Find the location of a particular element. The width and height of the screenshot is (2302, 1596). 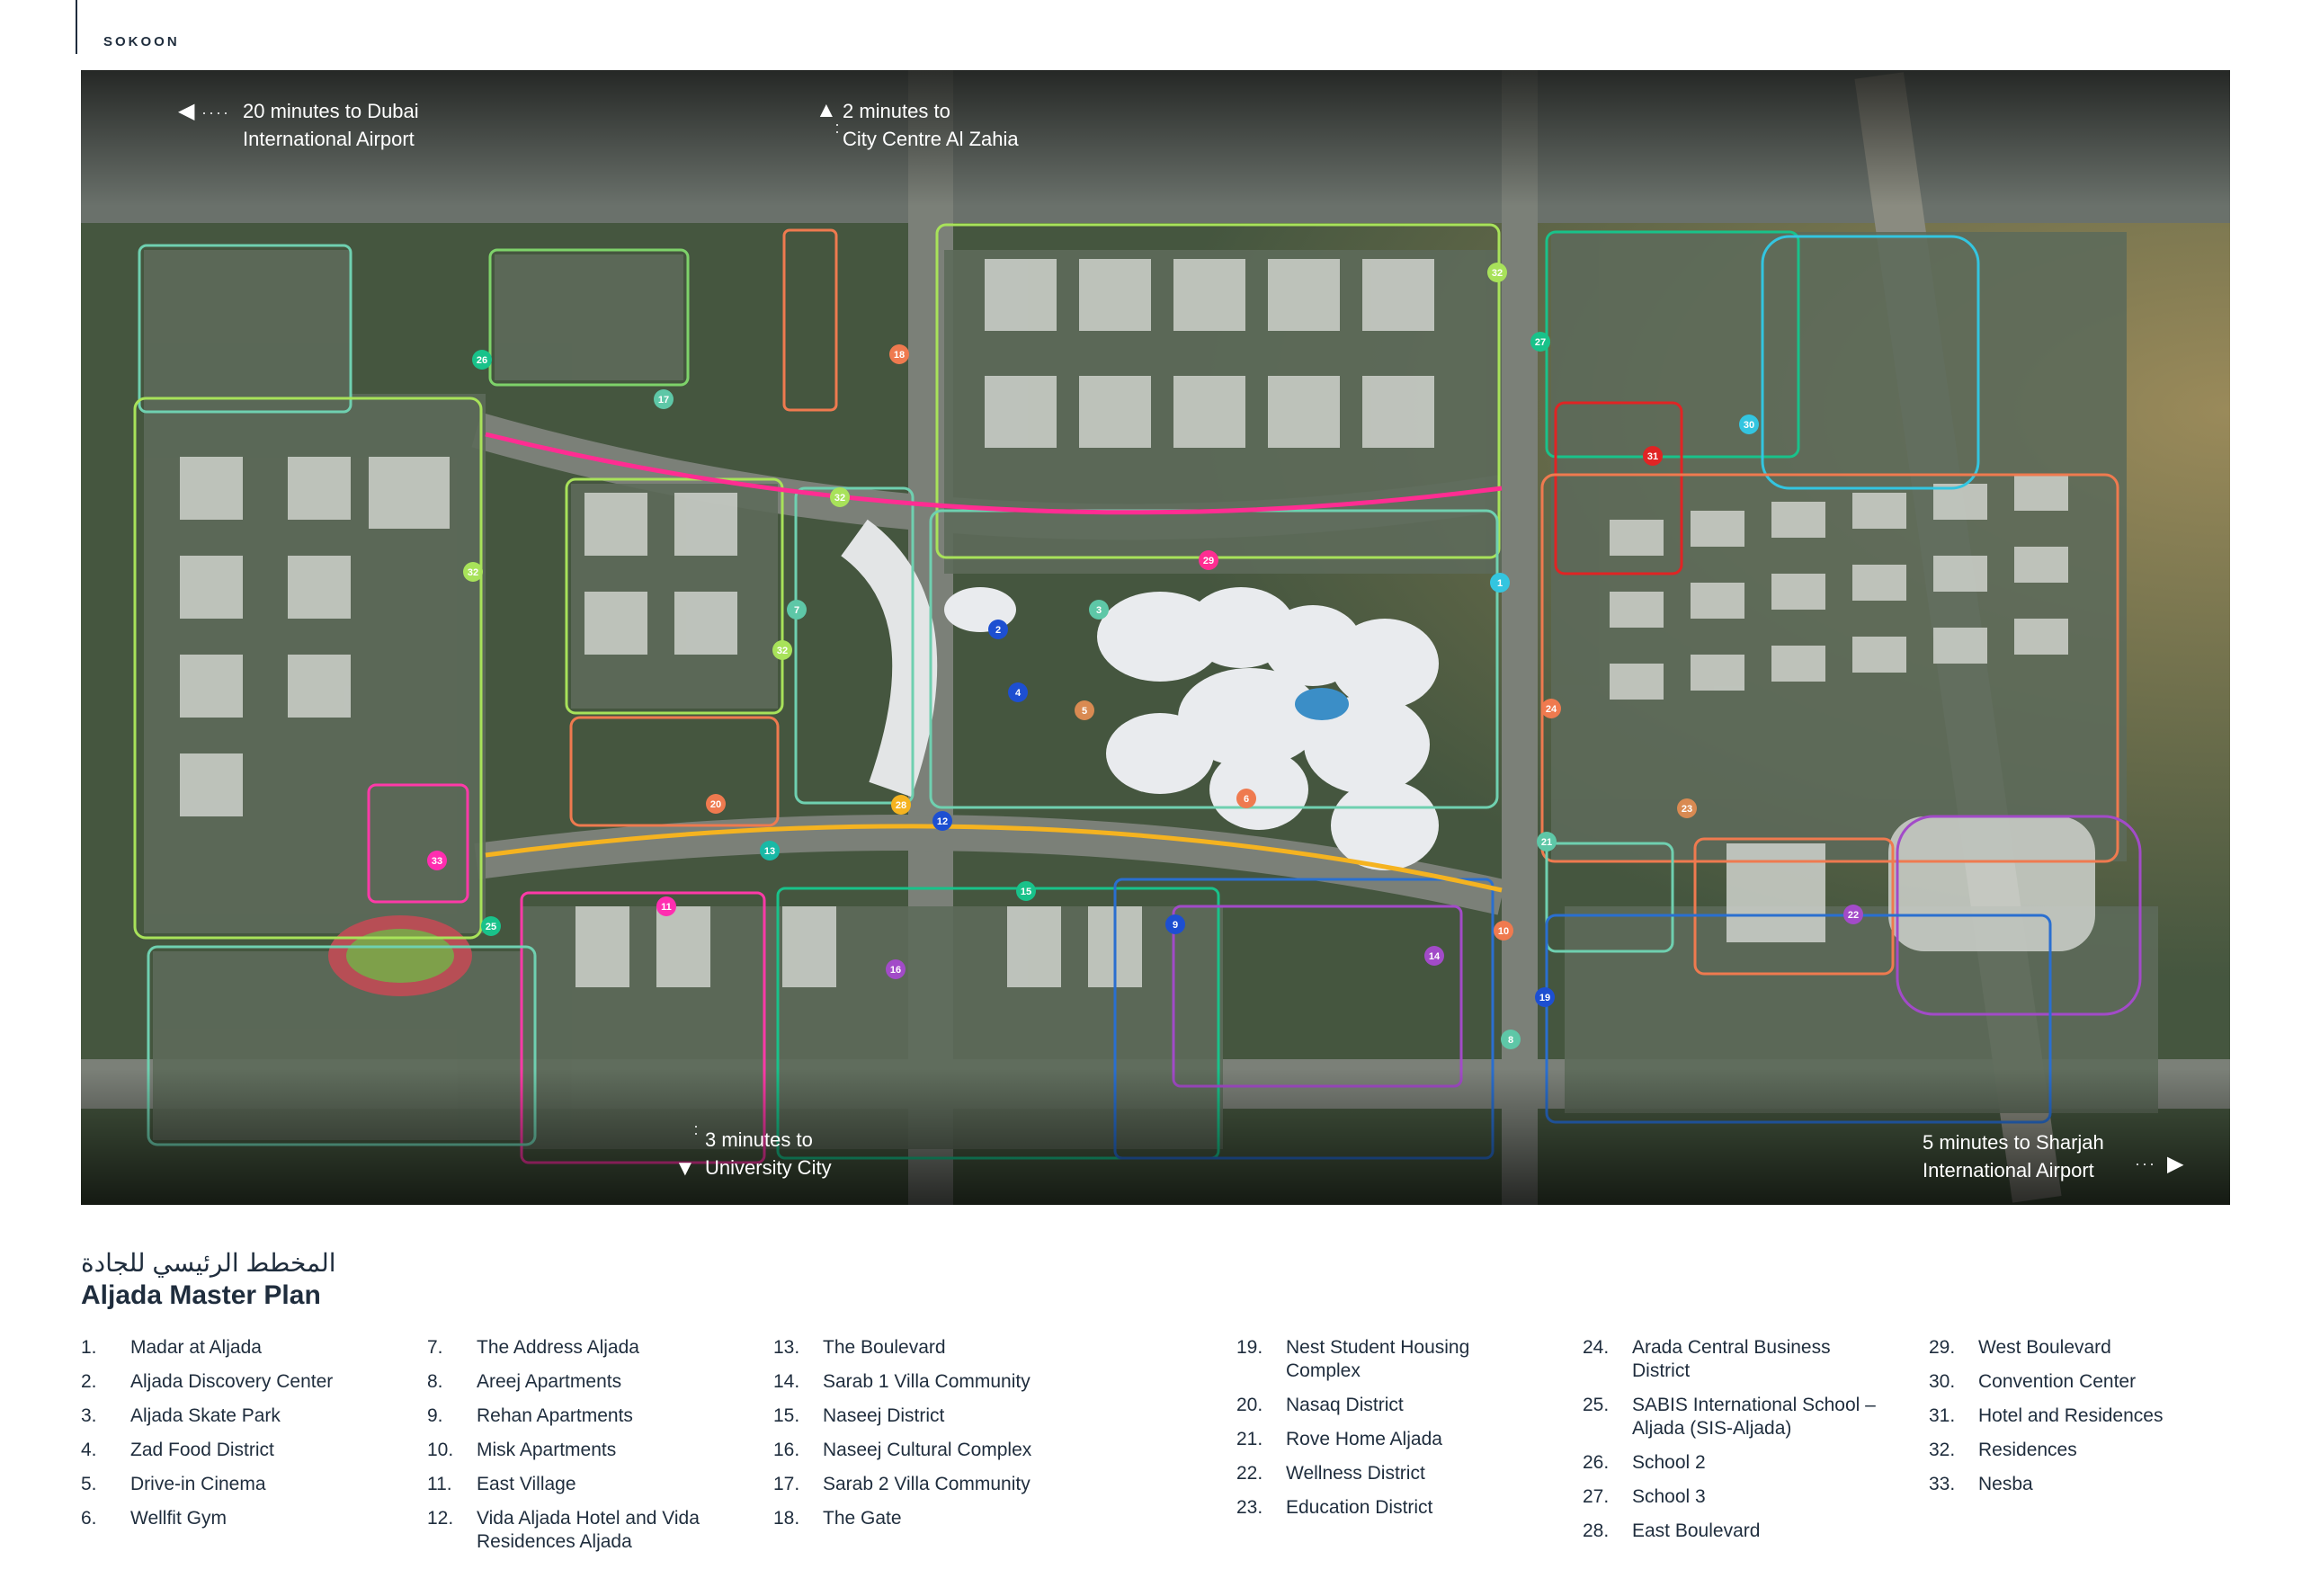

legend-item-number: 33. is located at coordinates (1942, 1484).